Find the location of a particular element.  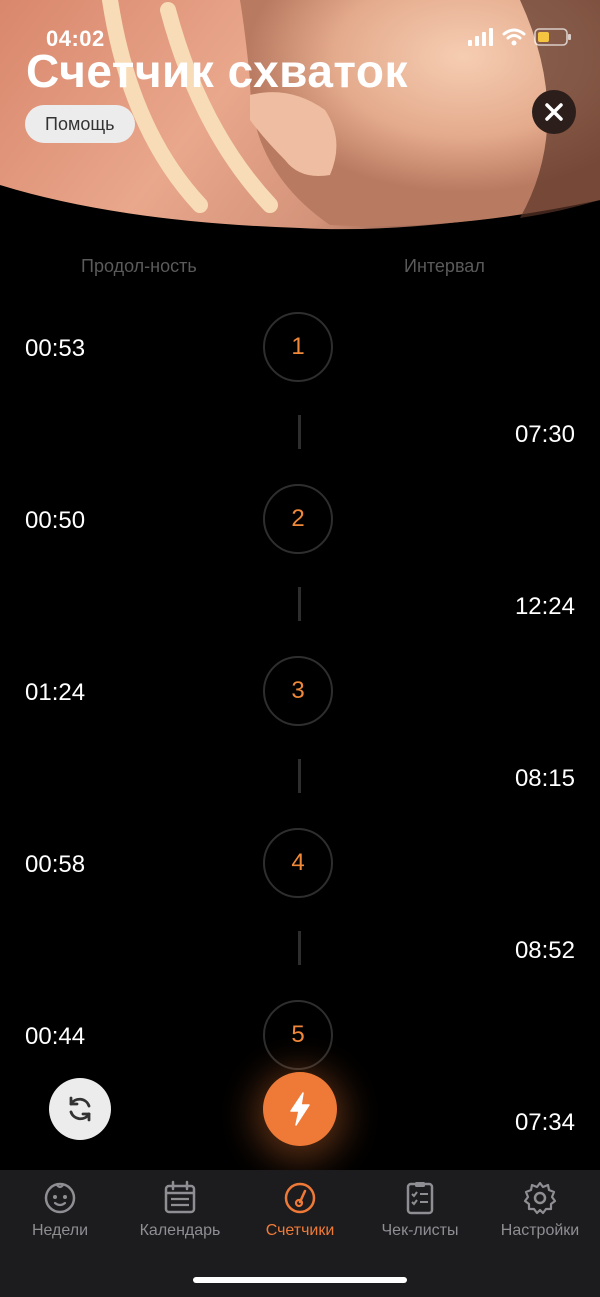

help-button: Помощь is located at coordinates (80, 124).